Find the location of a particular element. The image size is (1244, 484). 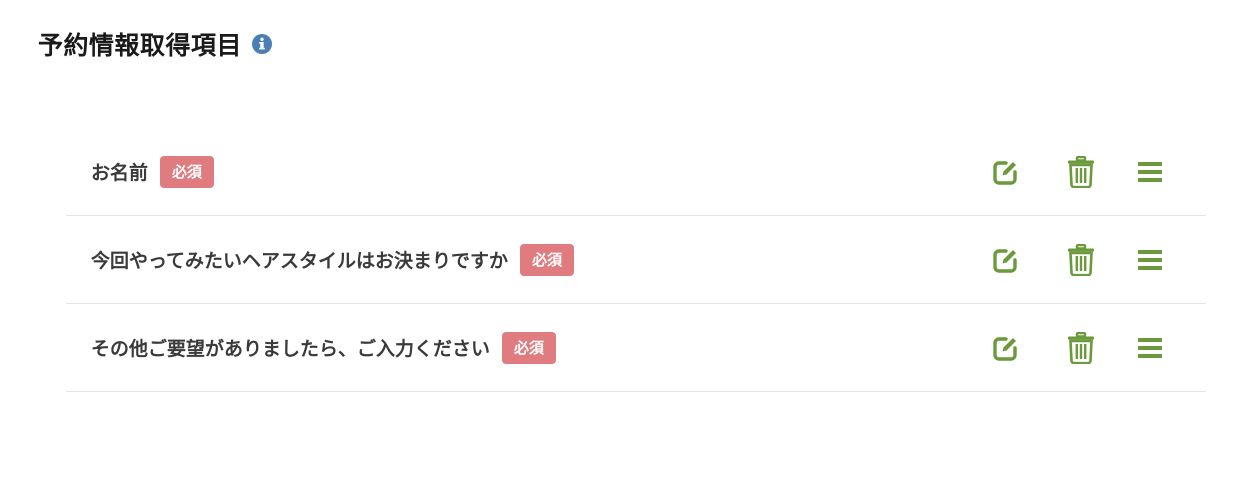

field-label-group: 今回やってみたいヘアスタイルはお決まりですか 必須 is located at coordinates (320, 259).